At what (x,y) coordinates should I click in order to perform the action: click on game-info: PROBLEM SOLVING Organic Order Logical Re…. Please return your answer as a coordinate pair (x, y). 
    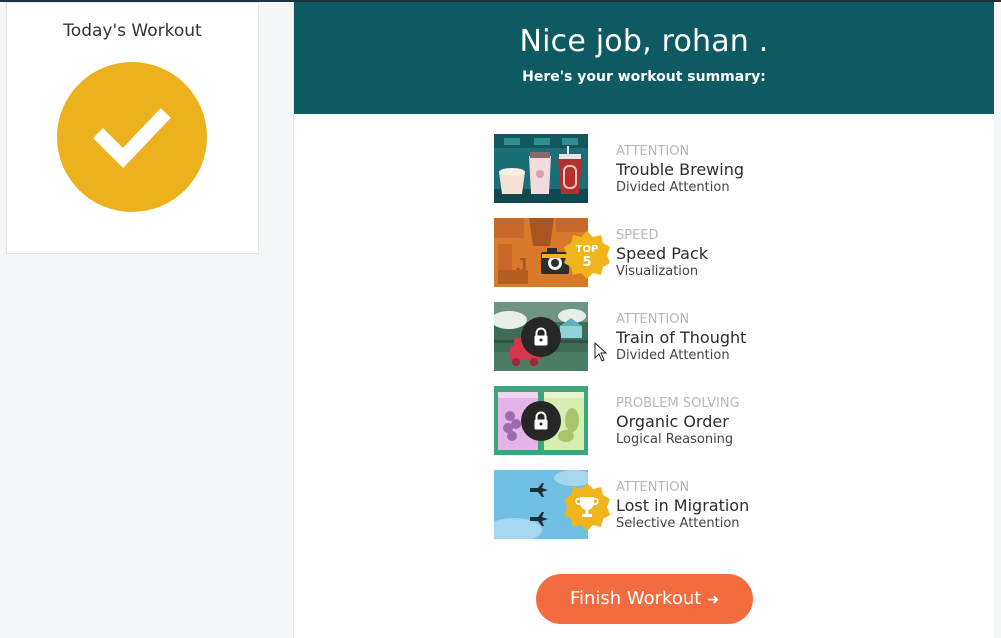
    Looking at the image, I should click on (678, 422).